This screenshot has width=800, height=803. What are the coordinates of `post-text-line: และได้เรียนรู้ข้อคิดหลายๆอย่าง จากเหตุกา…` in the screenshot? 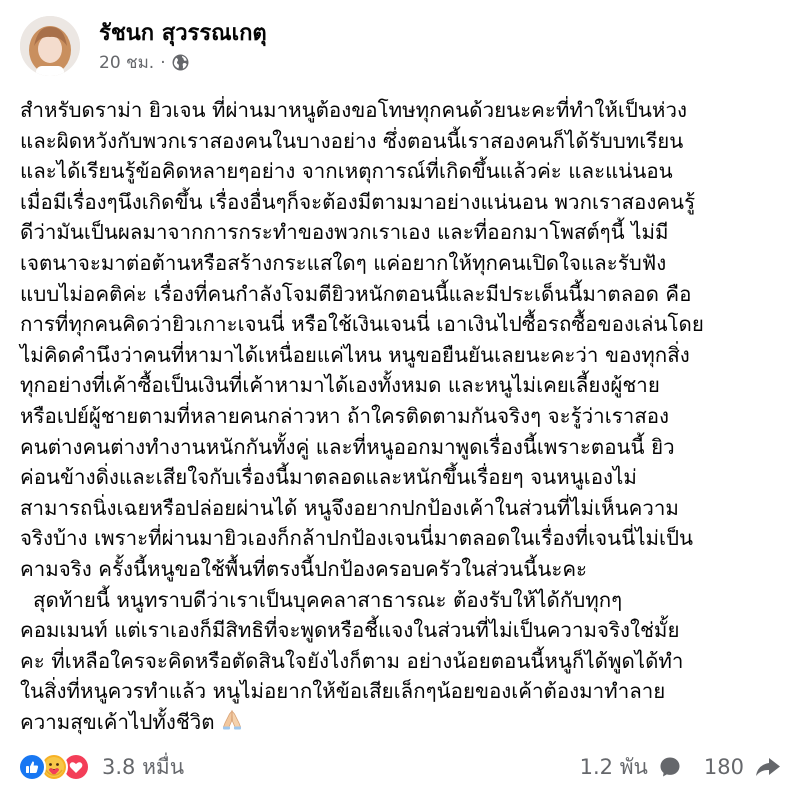 It's located at (346, 171).